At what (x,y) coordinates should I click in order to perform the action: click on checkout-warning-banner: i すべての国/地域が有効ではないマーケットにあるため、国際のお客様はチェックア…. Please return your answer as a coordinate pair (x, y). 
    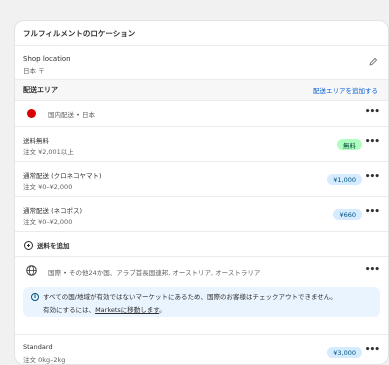
    Looking at the image, I should click on (201, 302).